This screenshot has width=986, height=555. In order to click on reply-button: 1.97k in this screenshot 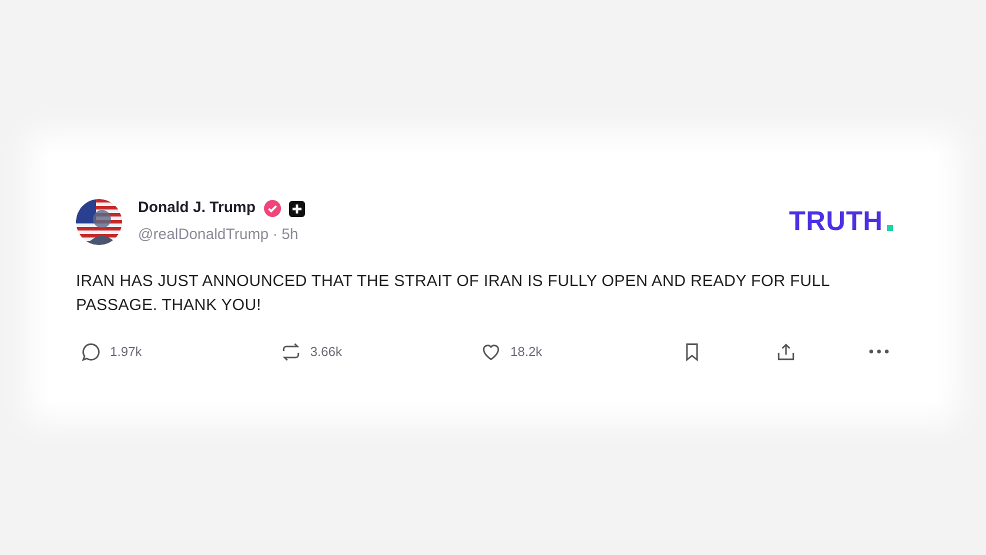, I will do `click(145, 351)`.